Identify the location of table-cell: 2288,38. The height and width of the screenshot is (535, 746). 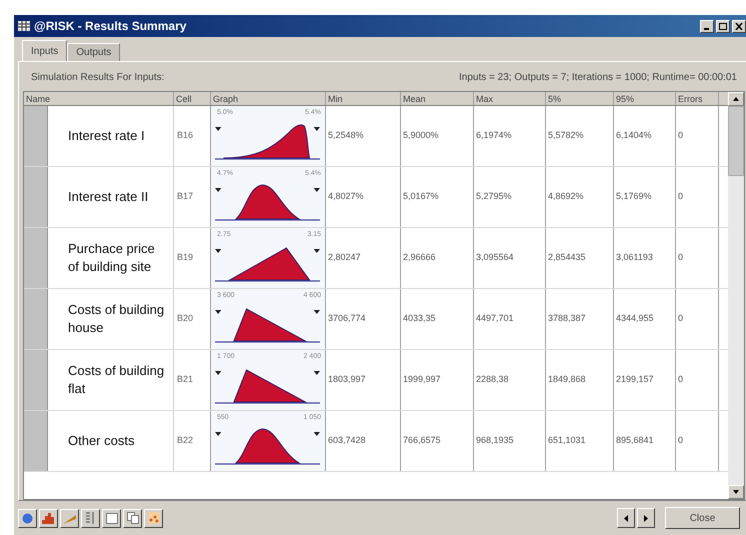
(510, 380).